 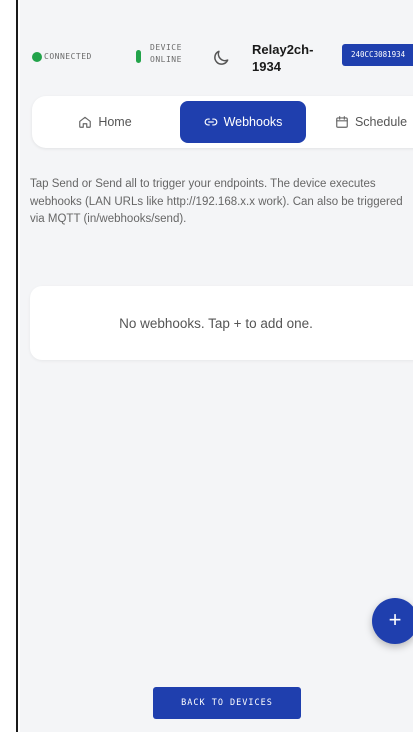 I want to click on tab-schedule-label: Schedule, so click(x=381, y=122).